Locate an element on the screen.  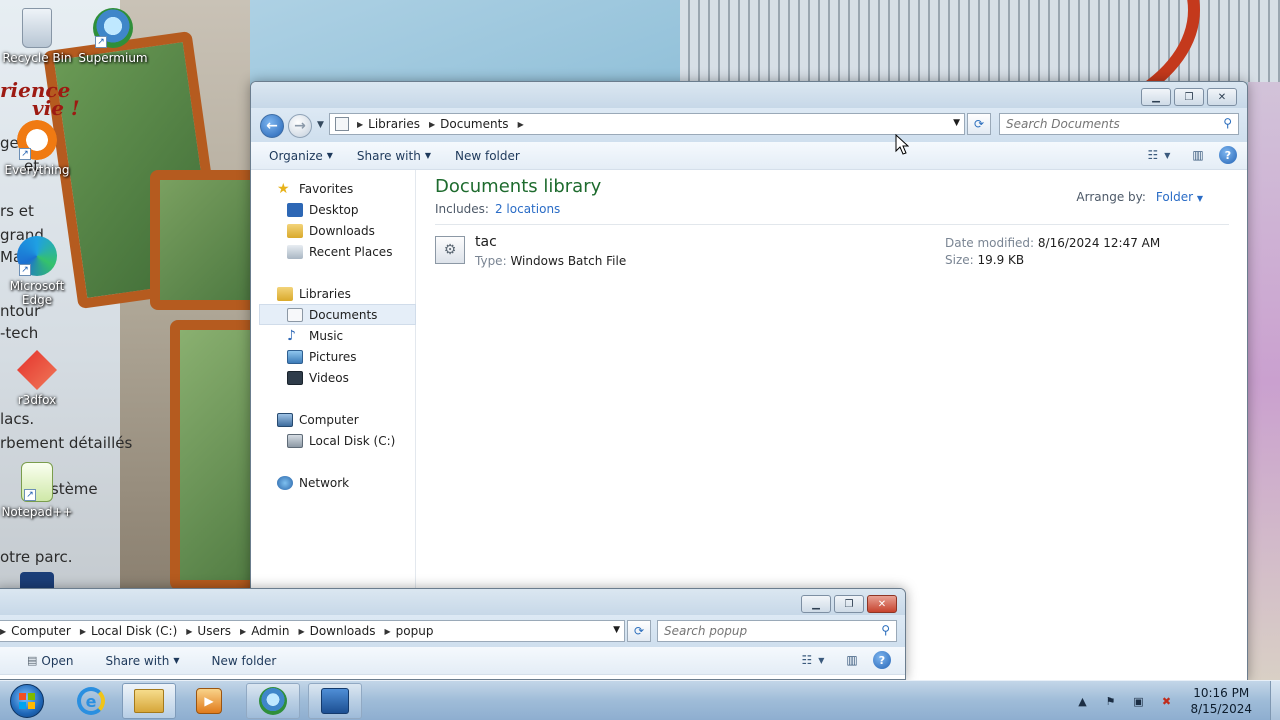
breadcrumb-documents: Documents is located at coordinates (474, 124).